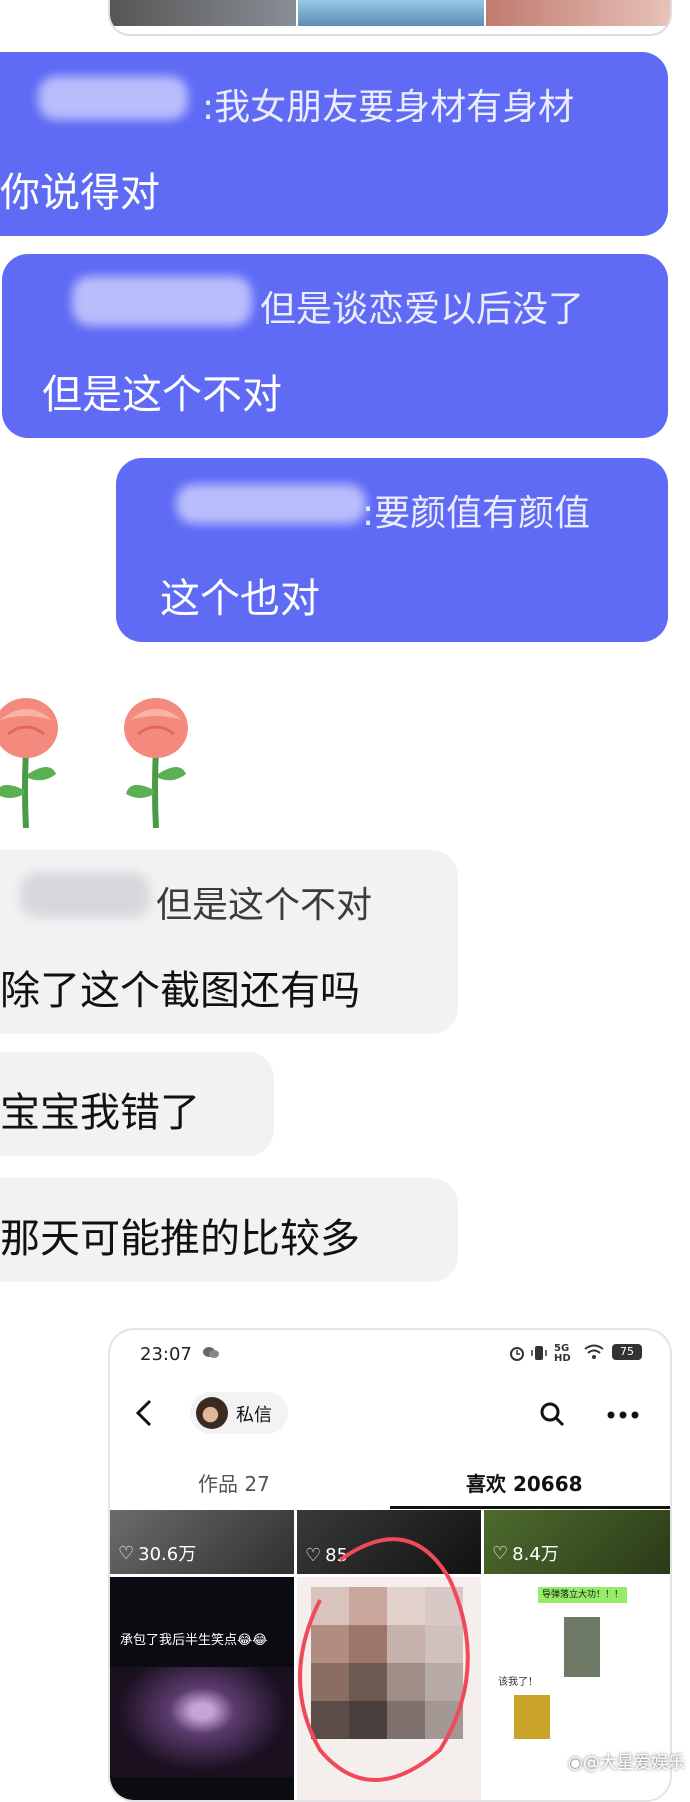 This screenshot has width=690, height=1802. I want to click on tab-likes: 喜欢 20668, so click(524, 1482).